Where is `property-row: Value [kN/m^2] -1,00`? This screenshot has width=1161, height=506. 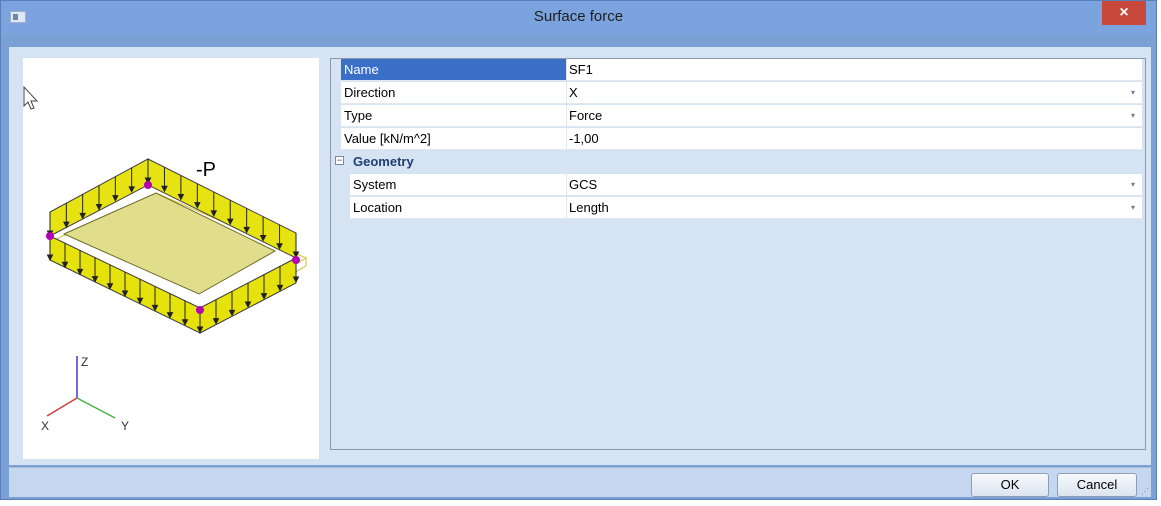 property-row: Value [kN/m^2] -1,00 is located at coordinates (741, 139).